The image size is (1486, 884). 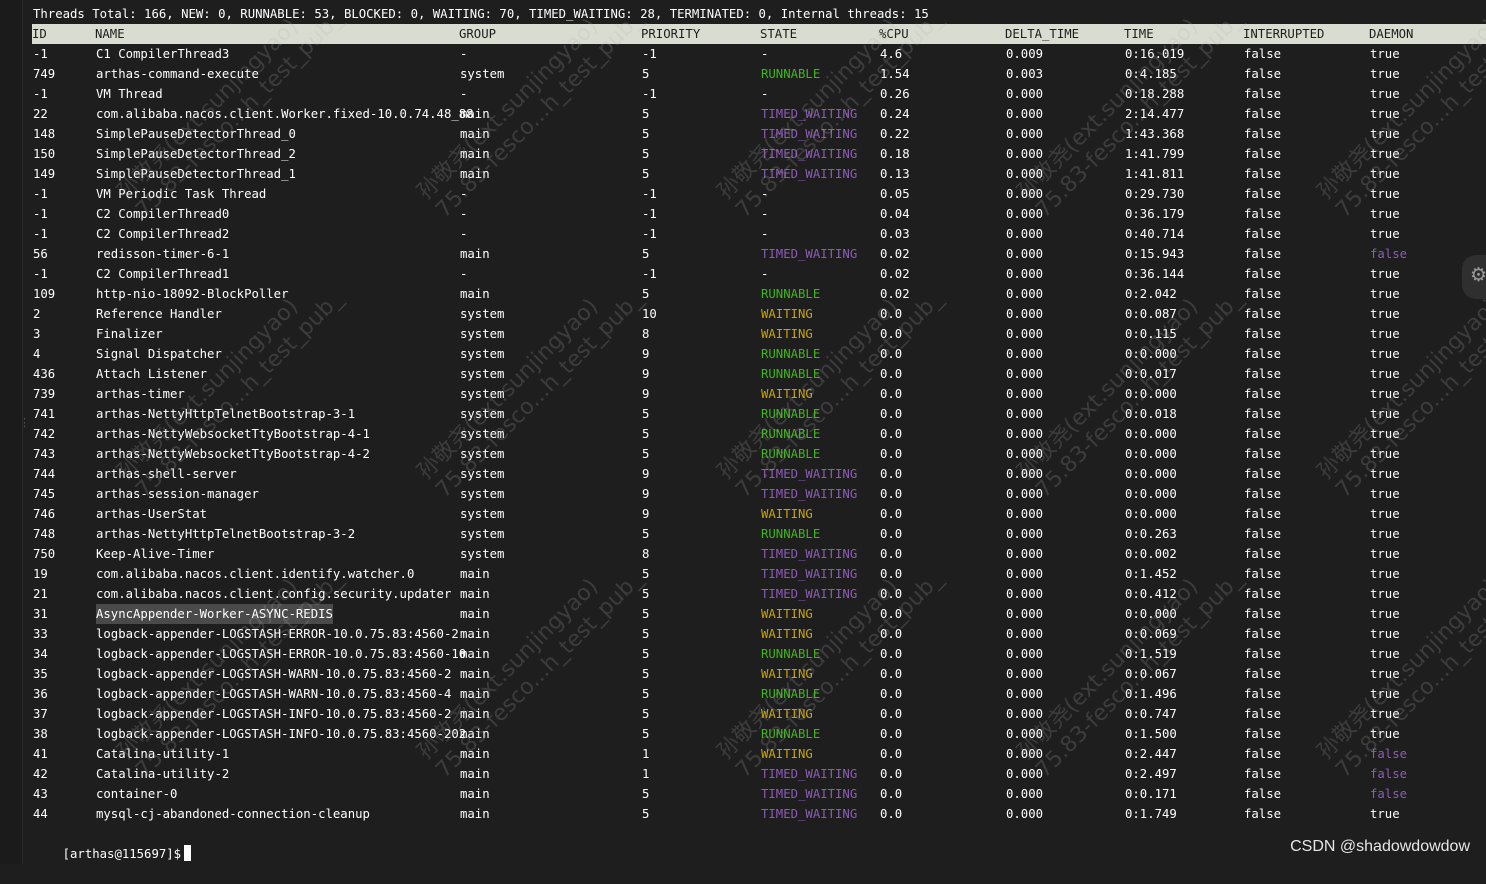 I want to click on cell-id: 745, so click(x=44, y=494).